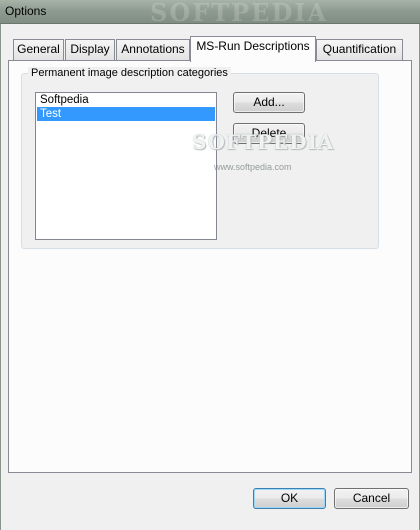 This screenshot has width=420, height=530. What do you see at coordinates (90, 49) in the screenshot?
I see `tab-display: Display` at bounding box center [90, 49].